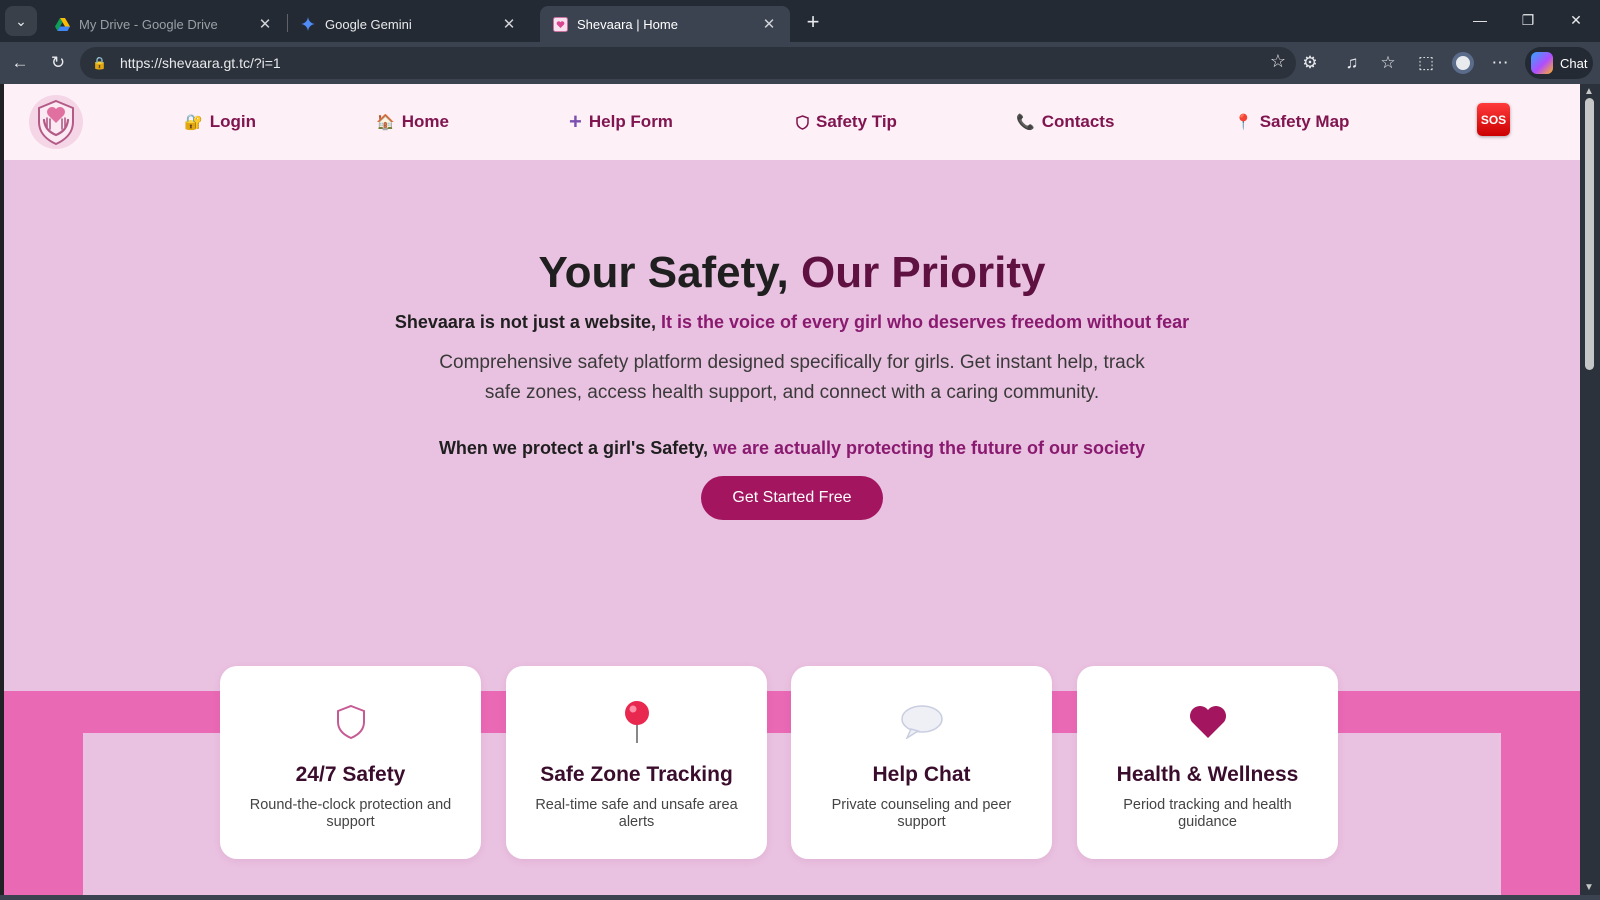  I want to click on minimize-icon: —, so click(1480, 20).